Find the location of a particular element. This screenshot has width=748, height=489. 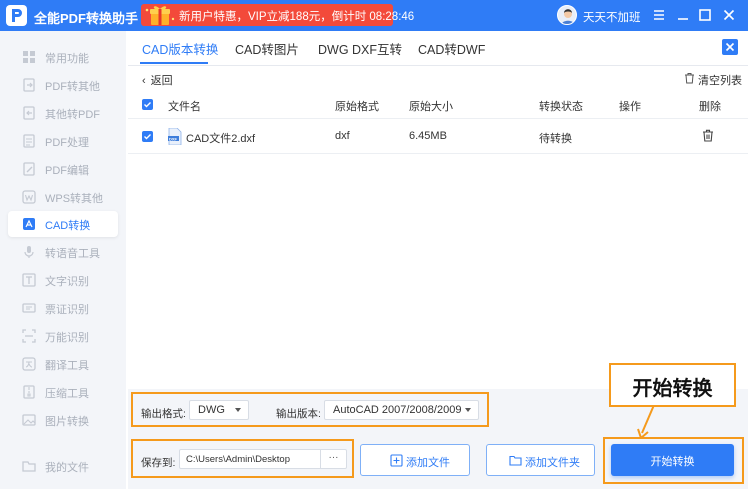

sidebar-item-label: PDF转其他 is located at coordinates (72, 87).